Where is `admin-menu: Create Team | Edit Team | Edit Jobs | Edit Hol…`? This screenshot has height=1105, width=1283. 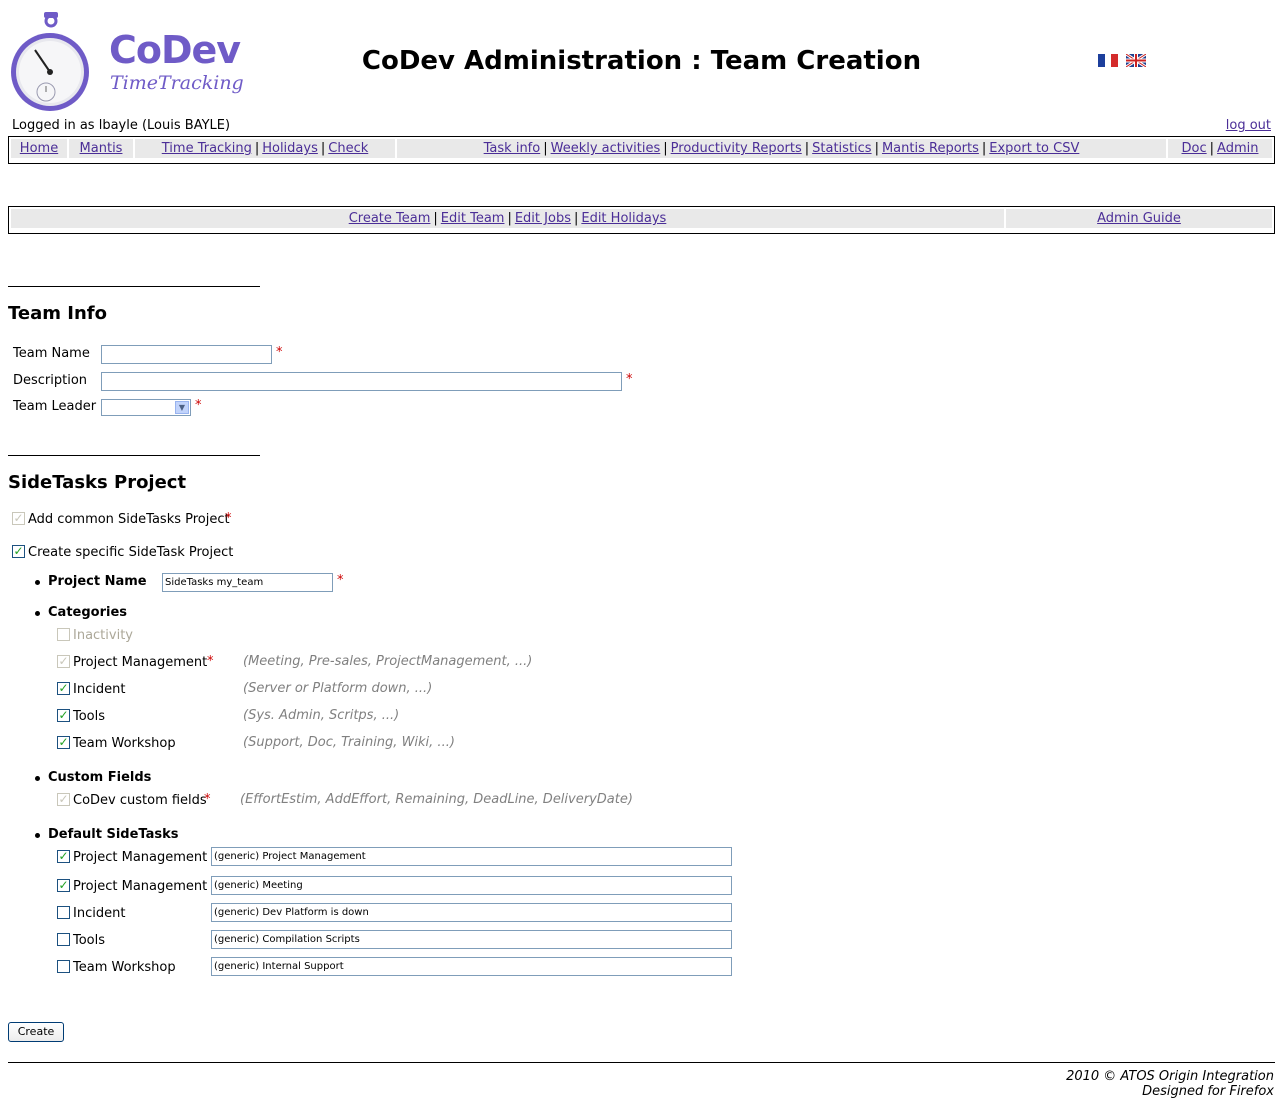
admin-menu: Create Team | Edit Team | Edit Jobs | Edit Hol… is located at coordinates (641, 220).